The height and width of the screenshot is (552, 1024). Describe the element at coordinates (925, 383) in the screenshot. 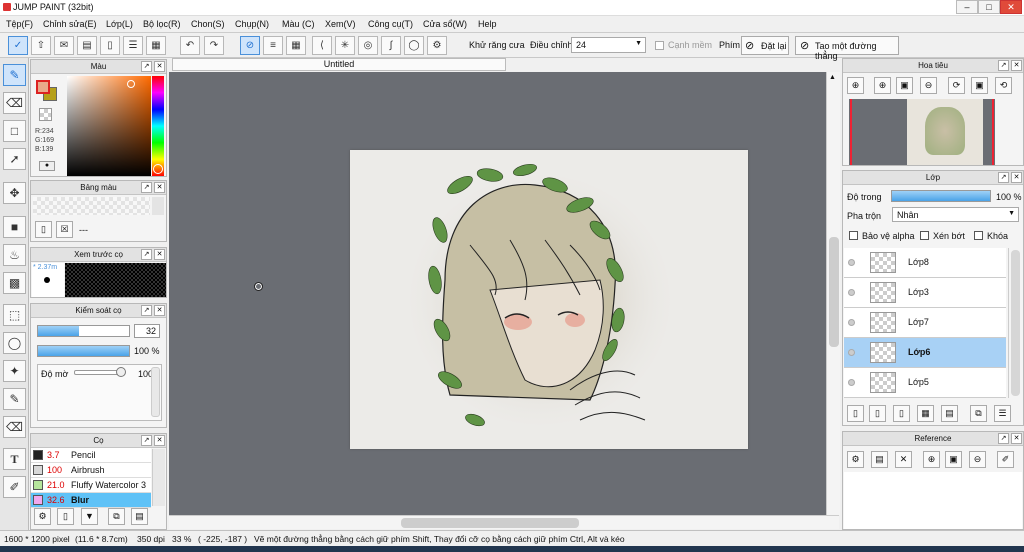

I see `layer-item: Lớp5` at that location.